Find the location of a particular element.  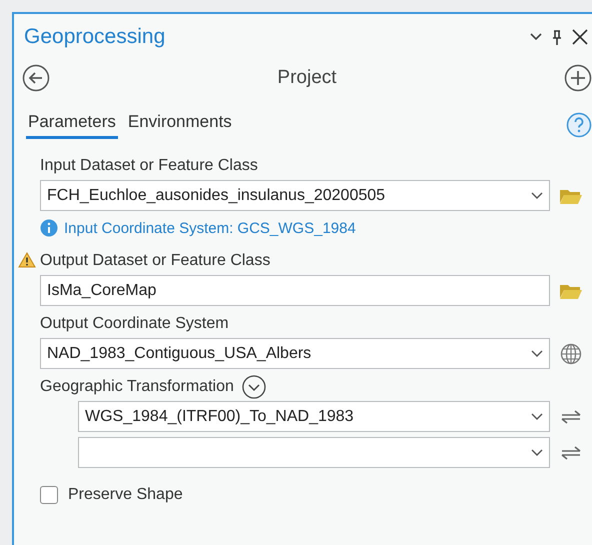

globe-icon is located at coordinates (571, 353).